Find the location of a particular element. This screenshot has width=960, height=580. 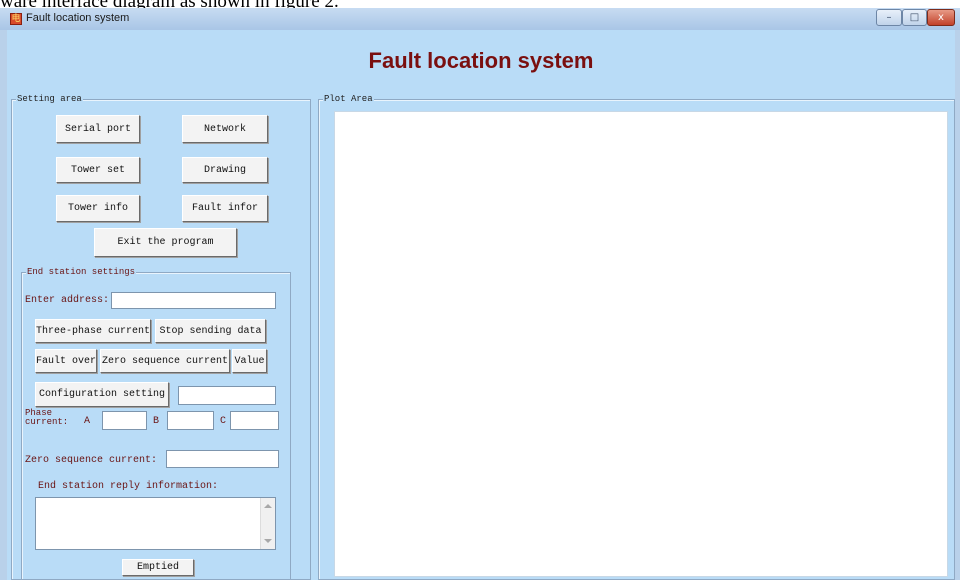

phase-c-label: C is located at coordinates (223, 421).